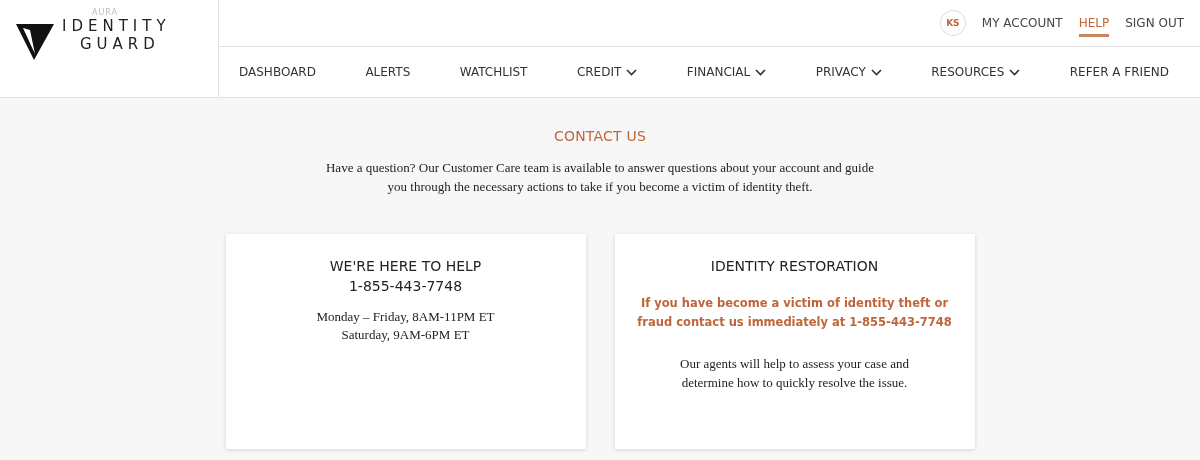 Image resolution: width=1200 pixels, height=460 pixels. Describe the element at coordinates (600, 177) in the screenshot. I see `intro-text: Have a question? Our Customer Care team is available to answer questions about your account and guide you through the necessary actions to take if you become a victim of identity theft.` at that location.